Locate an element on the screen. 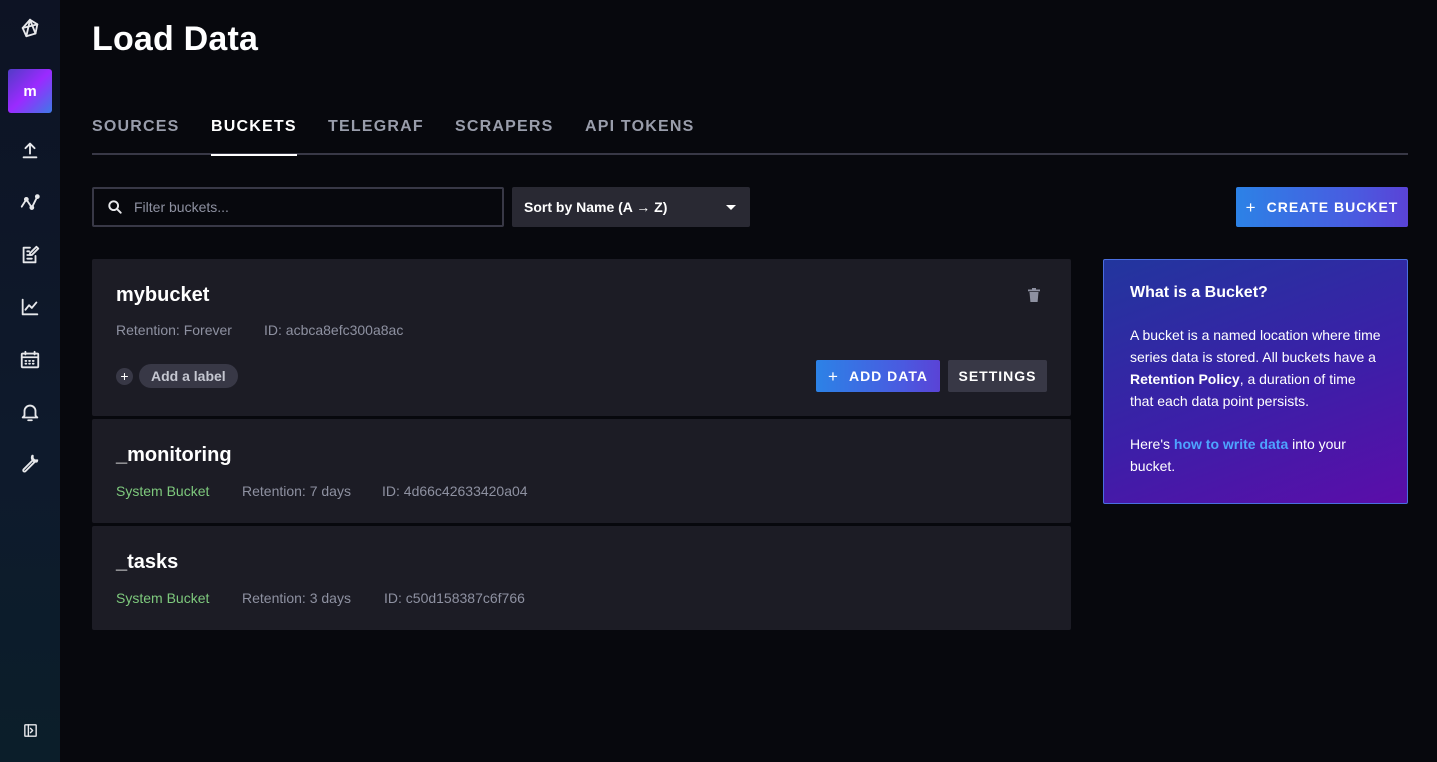 The width and height of the screenshot is (1437, 762). caret-down-icon is located at coordinates (731, 207).